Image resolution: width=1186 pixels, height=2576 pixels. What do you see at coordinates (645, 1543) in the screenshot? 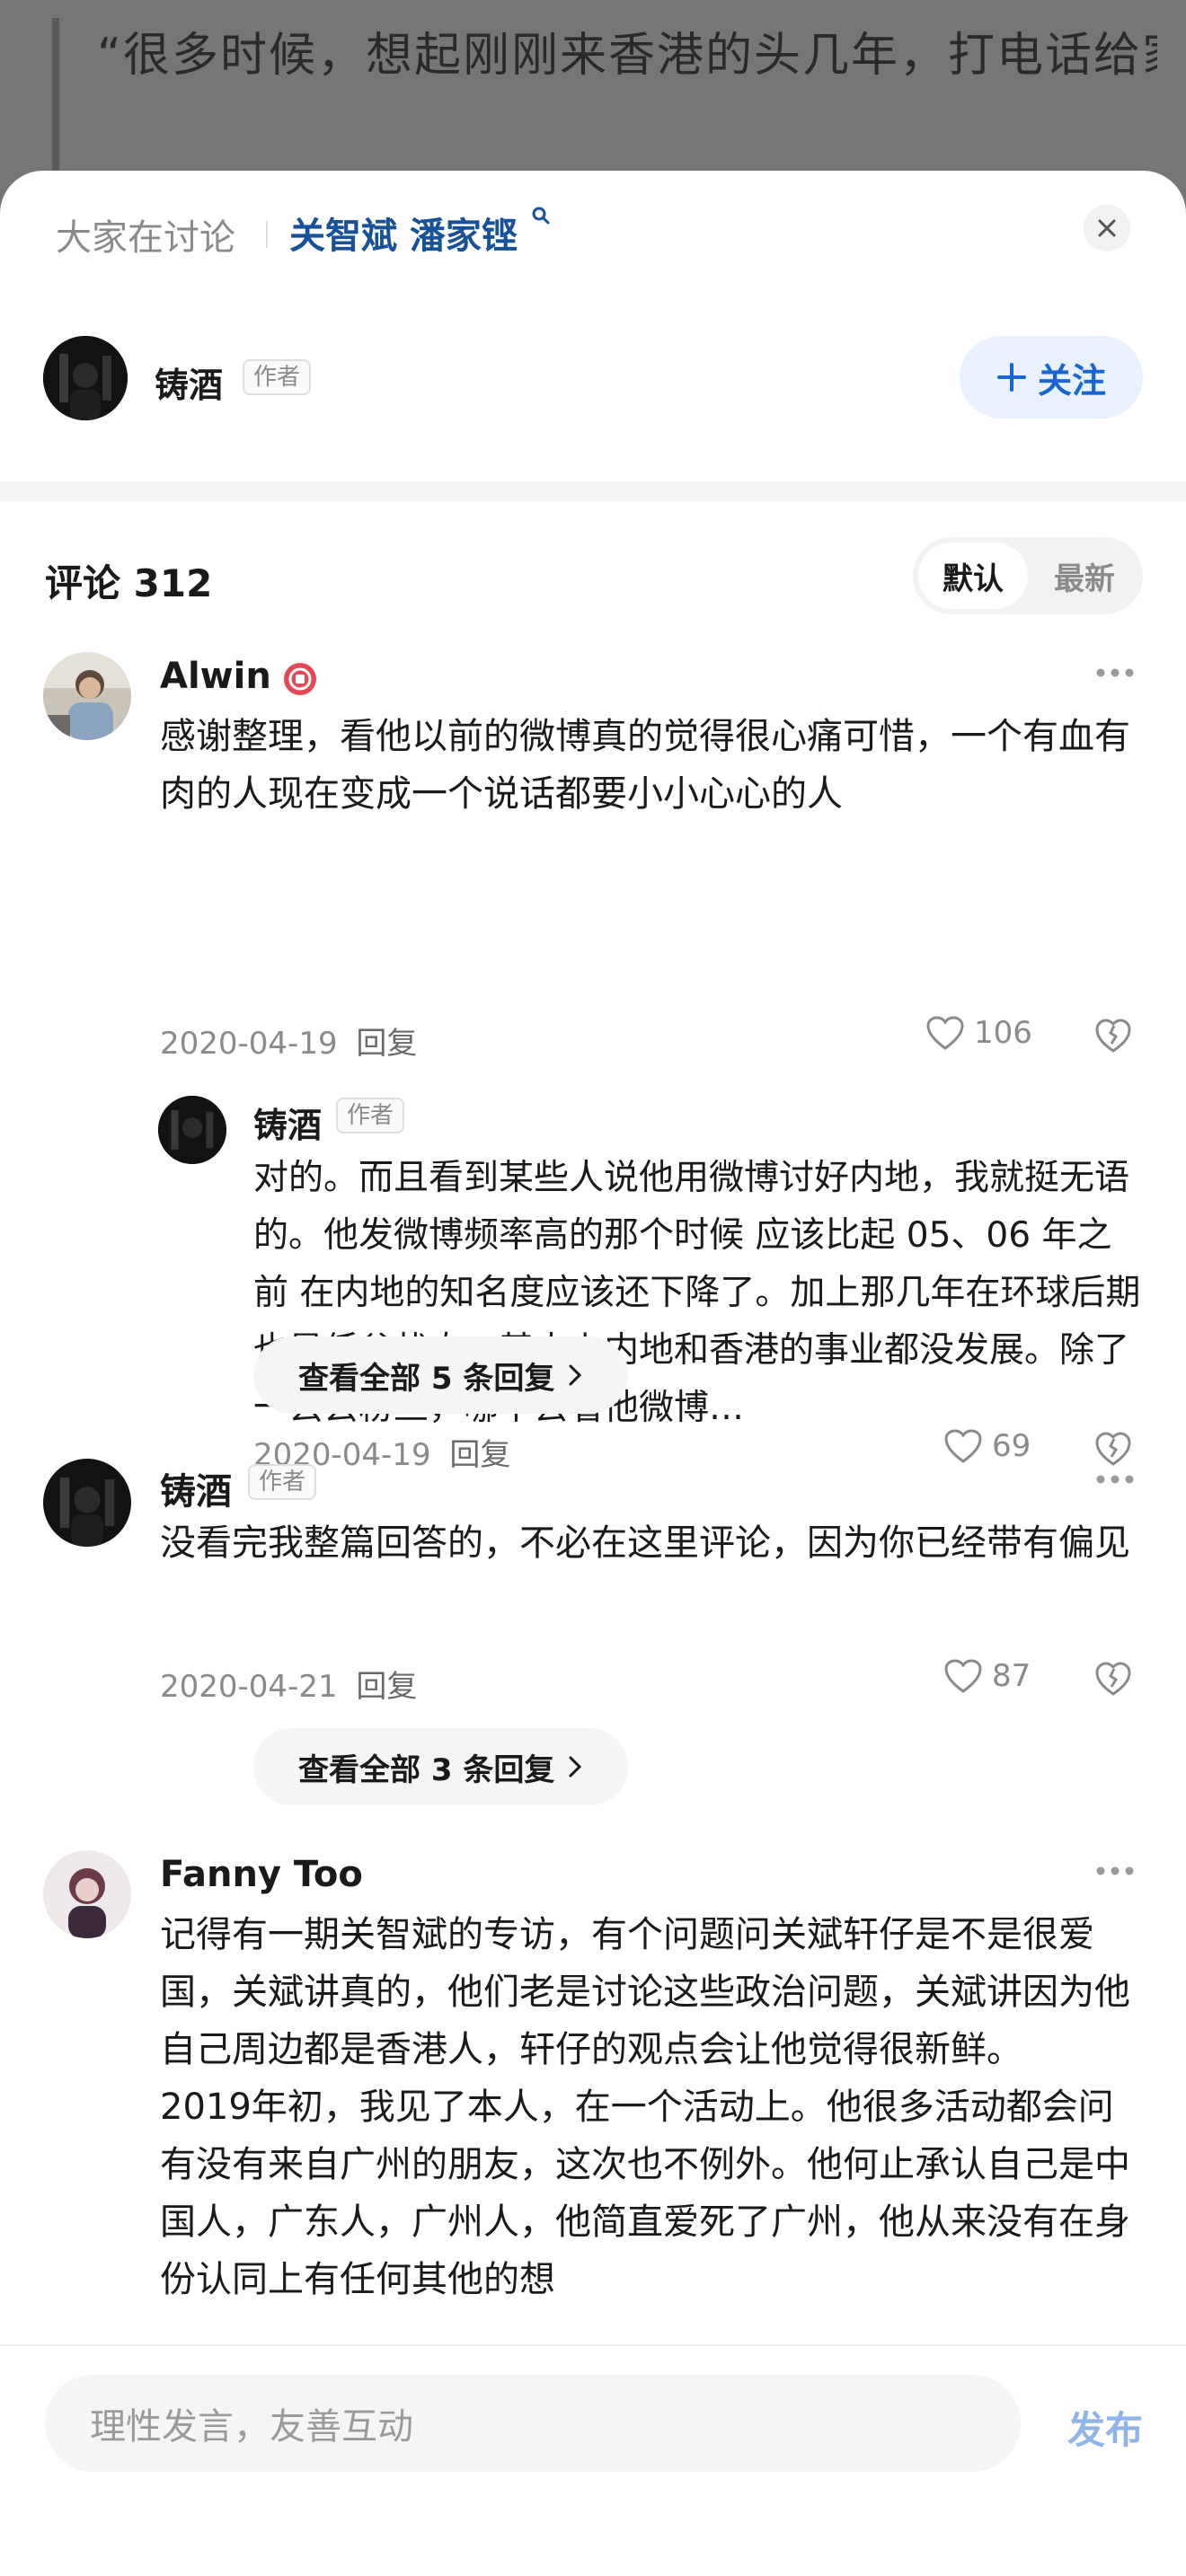
I see `comment-text: 没看完我整篇回答的，不必在这里评论，因为你已经带有偏见` at bounding box center [645, 1543].